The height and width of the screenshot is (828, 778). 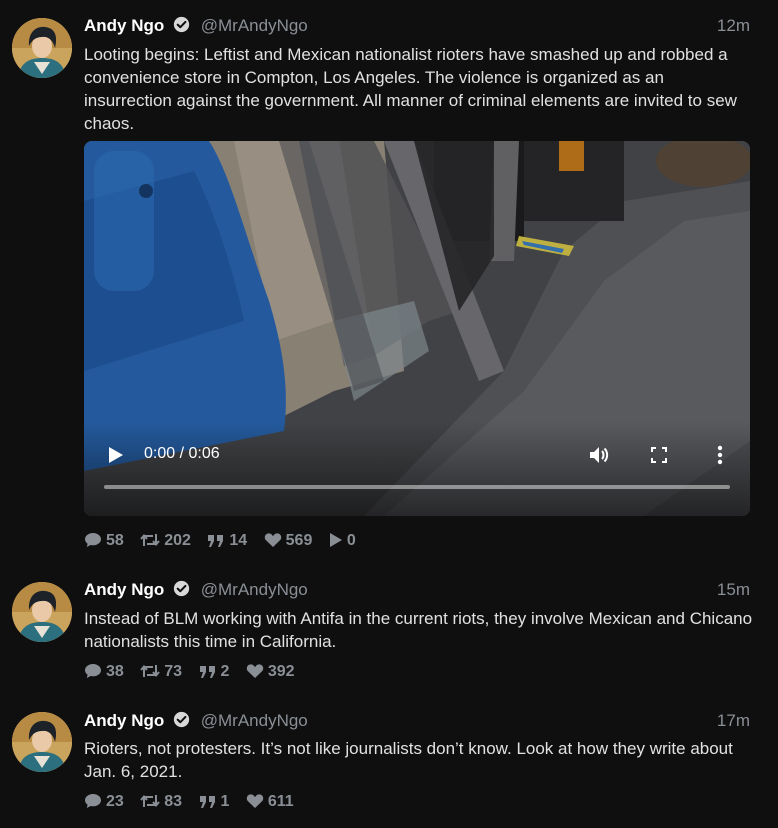 I want to click on retweet-stat: 83, so click(x=161, y=802).